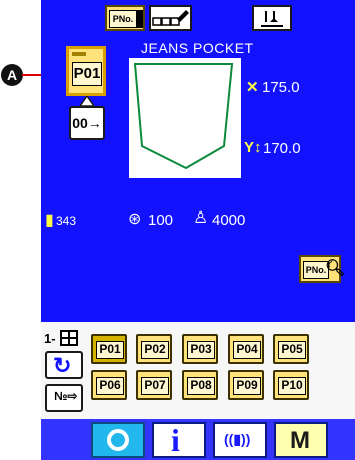 The width and height of the screenshot is (355, 460). I want to click on pattern-slot-label: P08, so click(201, 386).